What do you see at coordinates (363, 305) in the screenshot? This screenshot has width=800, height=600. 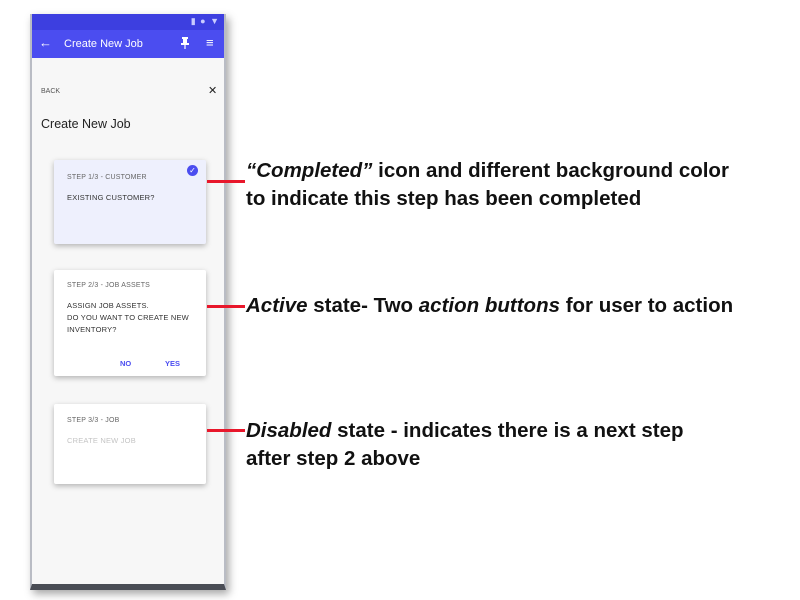 I see `annotation-text: state- Two` at bounding box center [363, 305].